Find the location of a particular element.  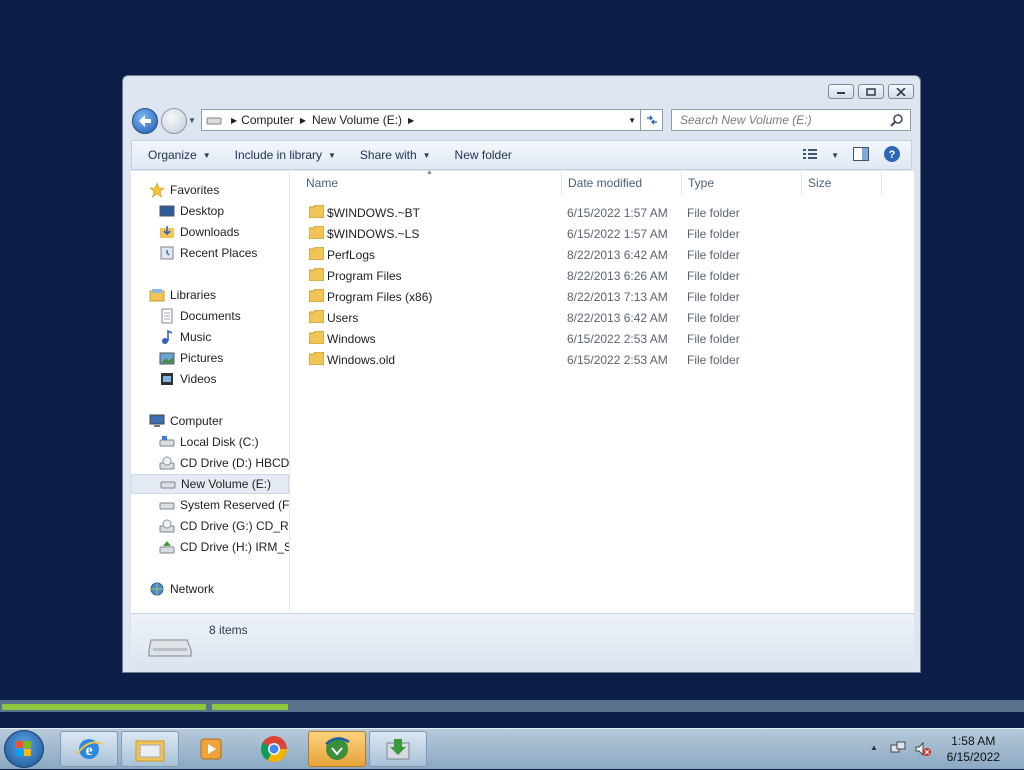

nav-cd-drive-g: CD Drive (G:) CD_RC is located at coordinates (224, 526).